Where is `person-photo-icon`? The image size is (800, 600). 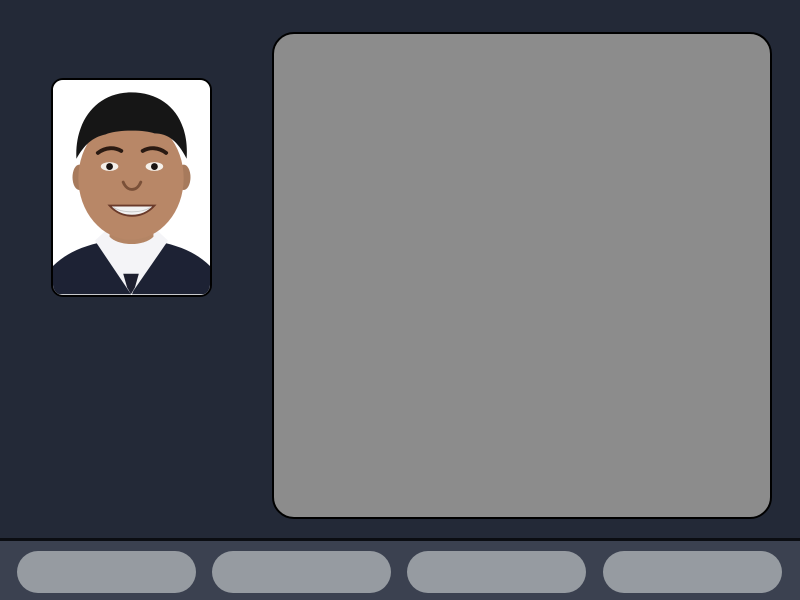 person-photo-icon is located at coordinates (131, 187).